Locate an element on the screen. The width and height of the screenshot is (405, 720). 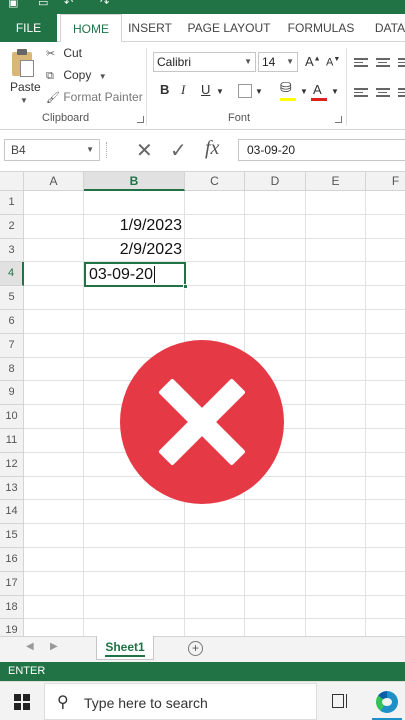
align-right-icon is located at coordinates (401, 94).